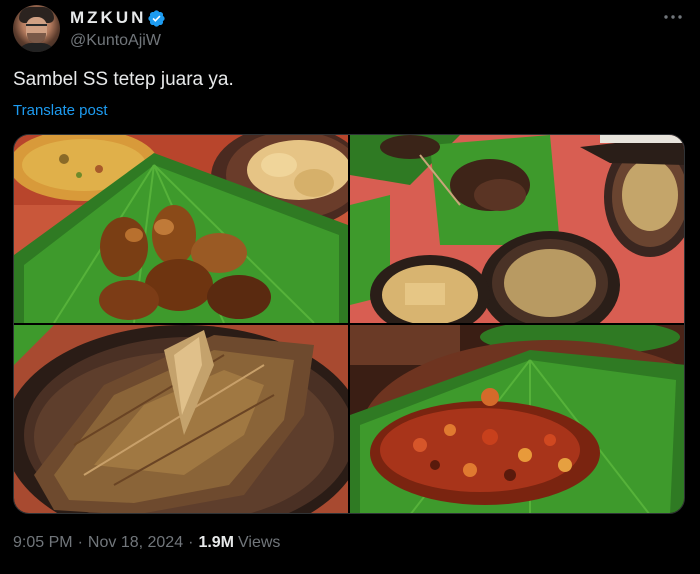 Image resolution: width=700 pixels, height=574 pixels. Describe the element at coordinates (135, 543) in the screenshot. I see `post-date: Nov 18, 2024` at that location.